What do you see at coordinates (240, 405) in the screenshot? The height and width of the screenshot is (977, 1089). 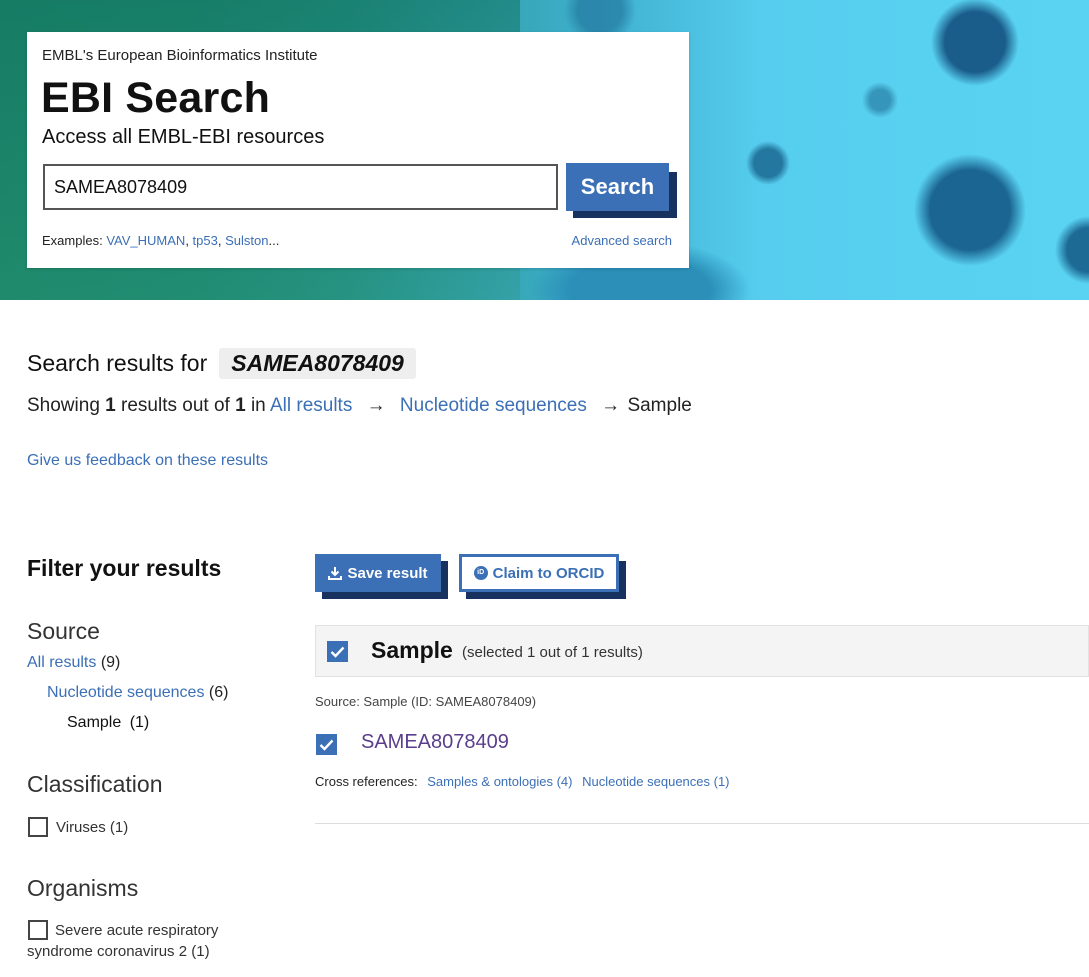 I see `result-total: 1` at bounding box center [240, 405].